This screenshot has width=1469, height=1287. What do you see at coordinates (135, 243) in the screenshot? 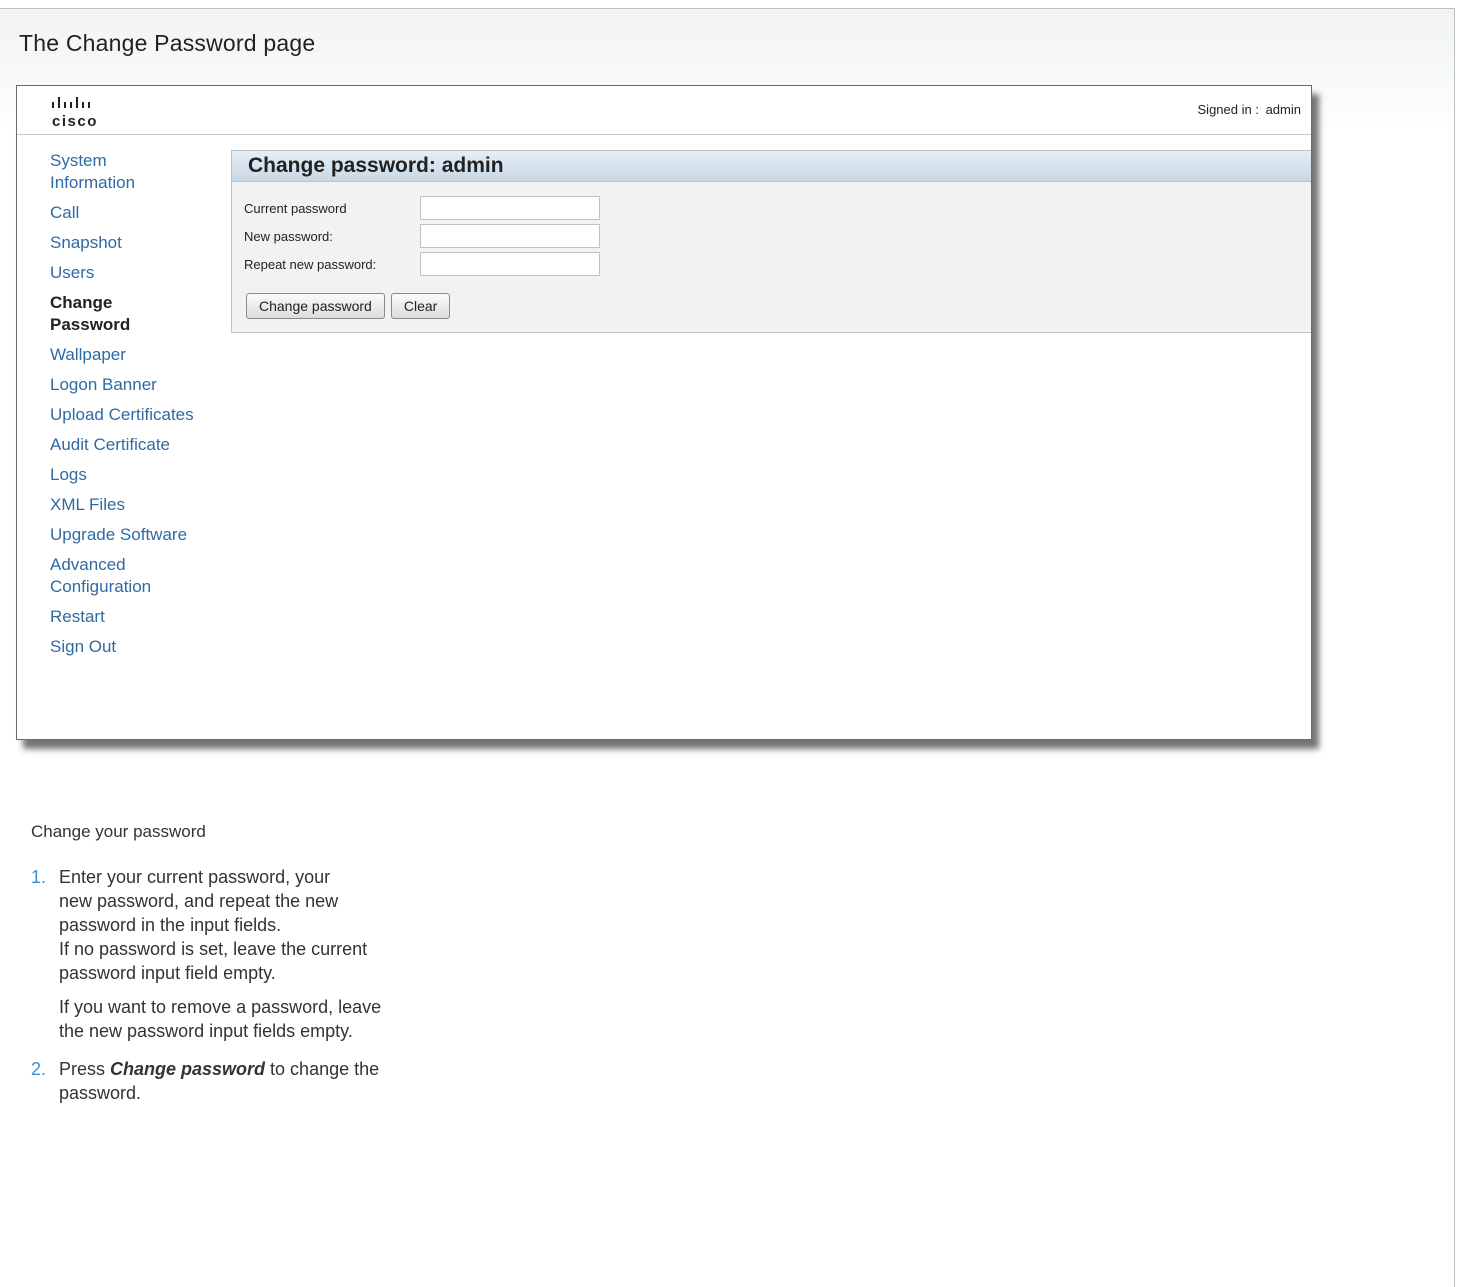
I see `nav-item-snapshot: Snapshot` at bounding box center [135, 243].